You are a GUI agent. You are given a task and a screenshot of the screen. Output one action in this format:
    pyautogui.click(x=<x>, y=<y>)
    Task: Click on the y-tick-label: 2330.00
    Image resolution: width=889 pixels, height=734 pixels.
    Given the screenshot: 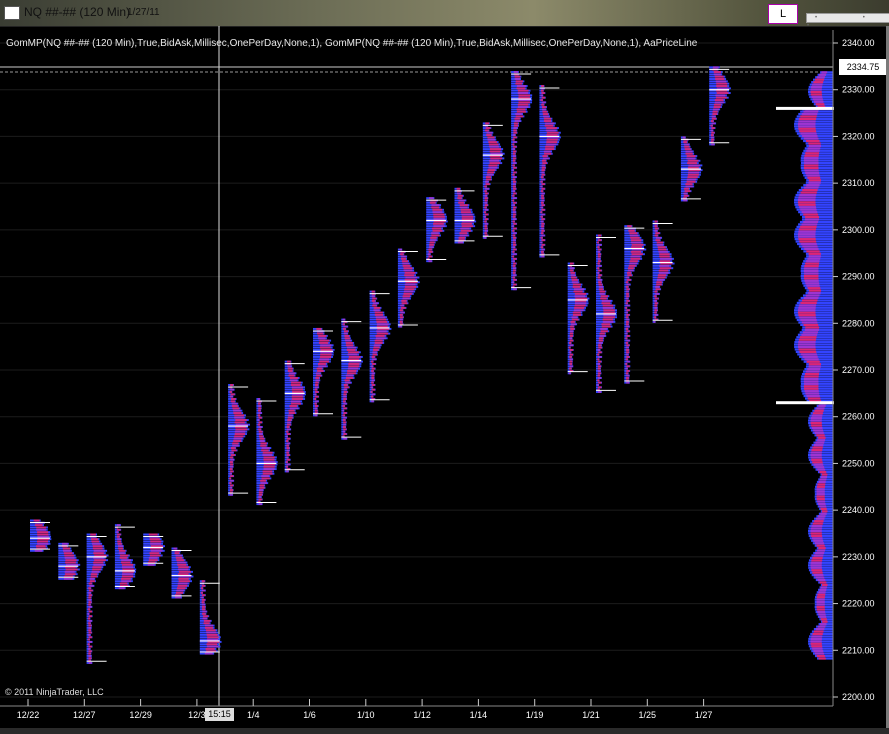 What is the action you would take?
    pyautogui.click(x=858, y=90)
    